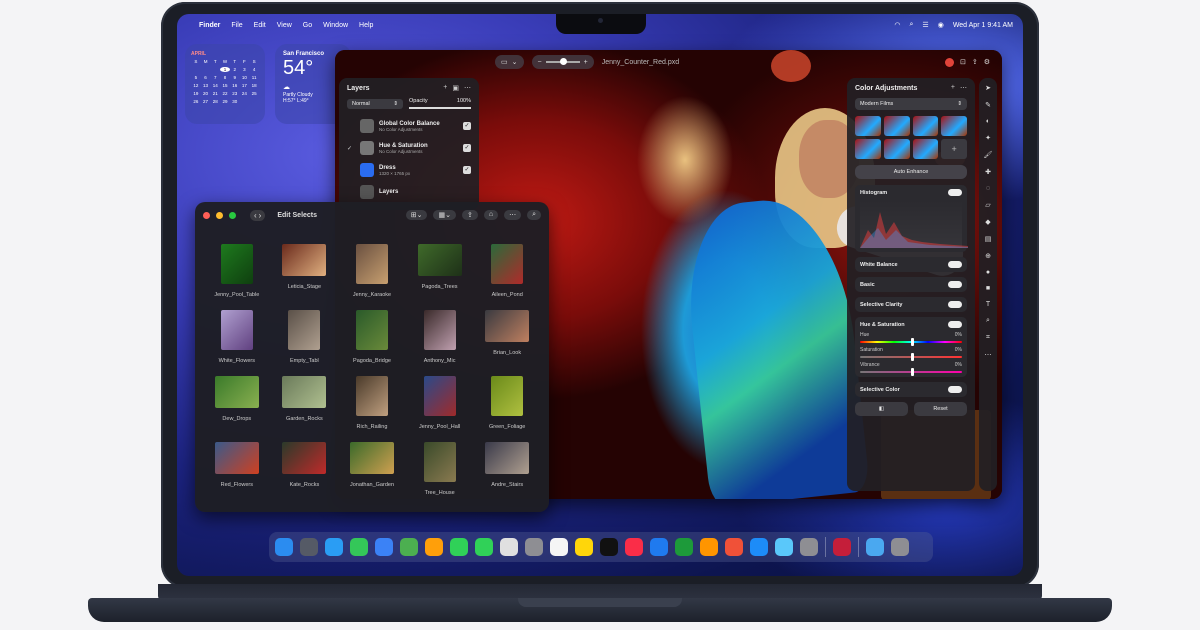  I want to click on calendar-day: 3, so click(245, 69).